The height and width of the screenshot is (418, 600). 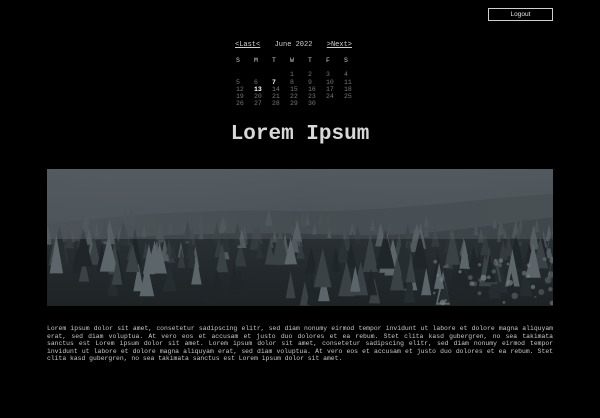 I want to click on calendar-day: 28, so click(x=281, y=103).